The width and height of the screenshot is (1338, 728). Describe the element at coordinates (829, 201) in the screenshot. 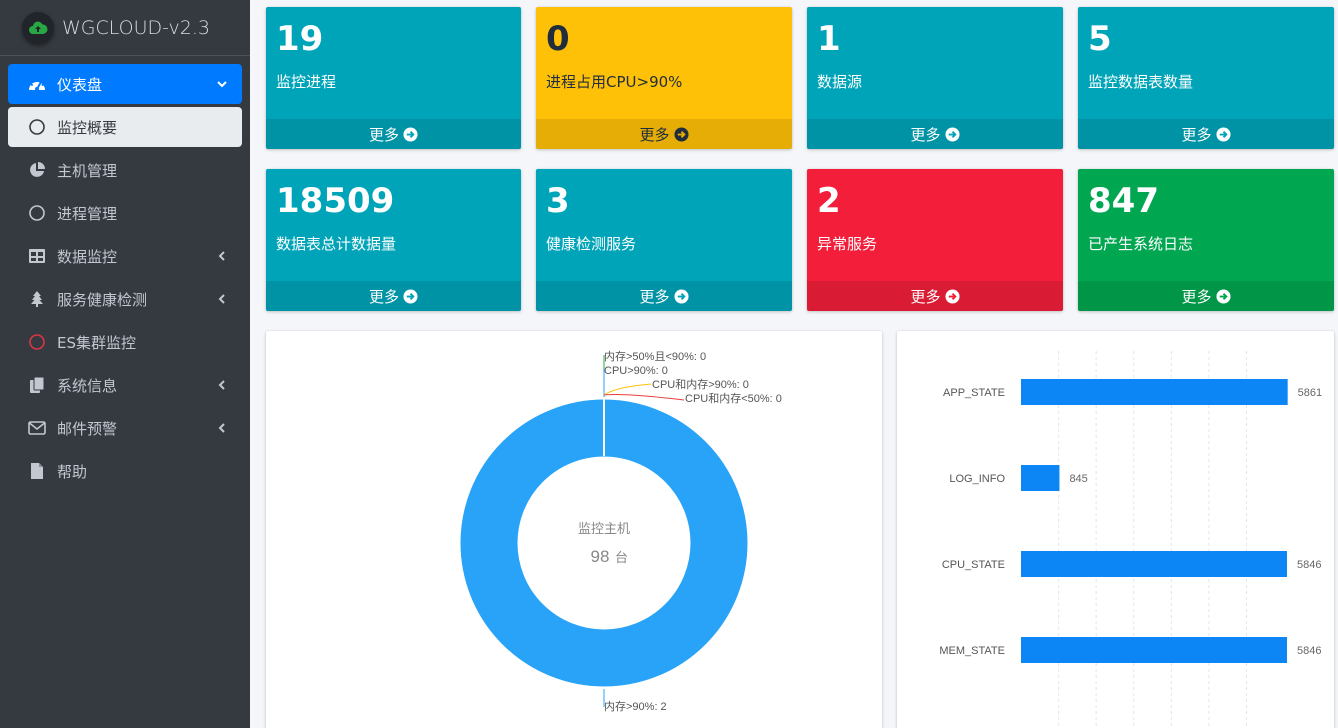

I see `card-value: 2` at that location.